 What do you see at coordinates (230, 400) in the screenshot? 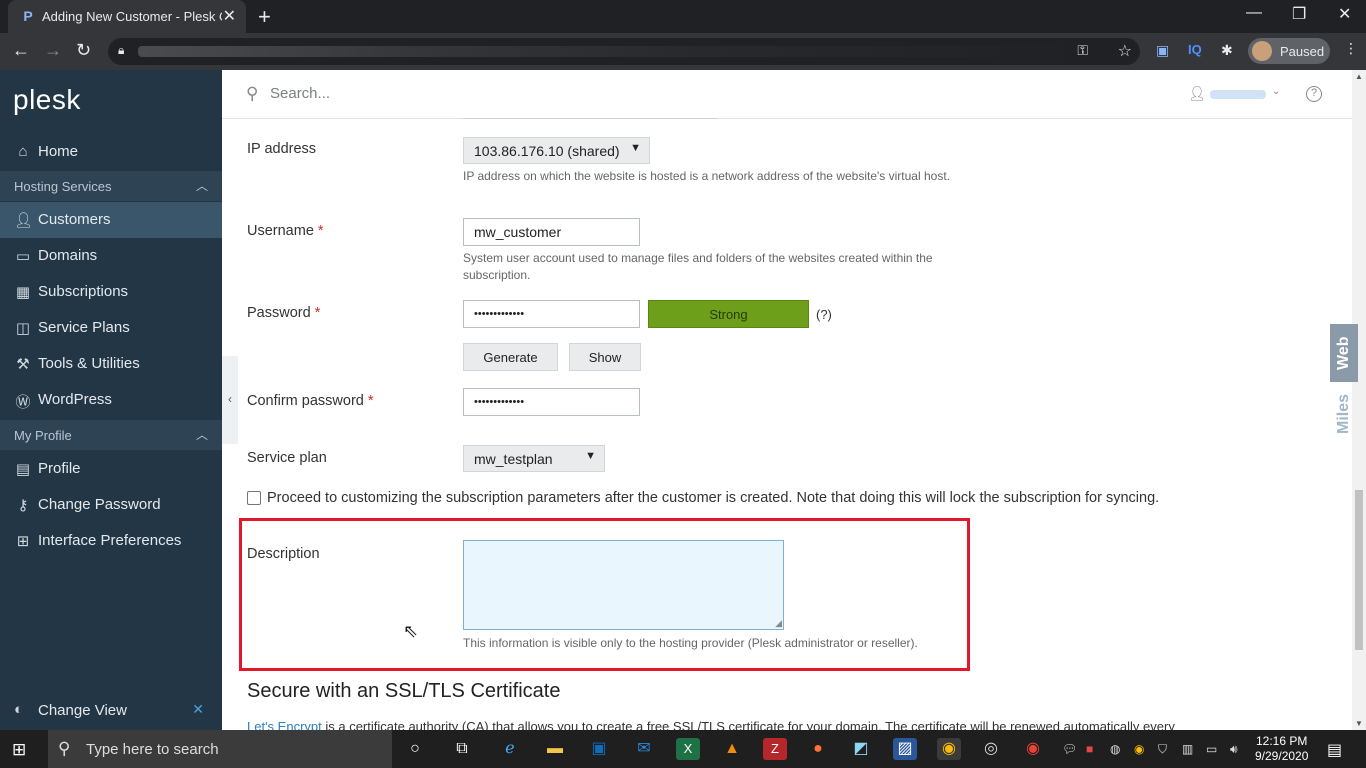
I see `collapse-sidebar-button: ‹` at bounding box center [230, 400].